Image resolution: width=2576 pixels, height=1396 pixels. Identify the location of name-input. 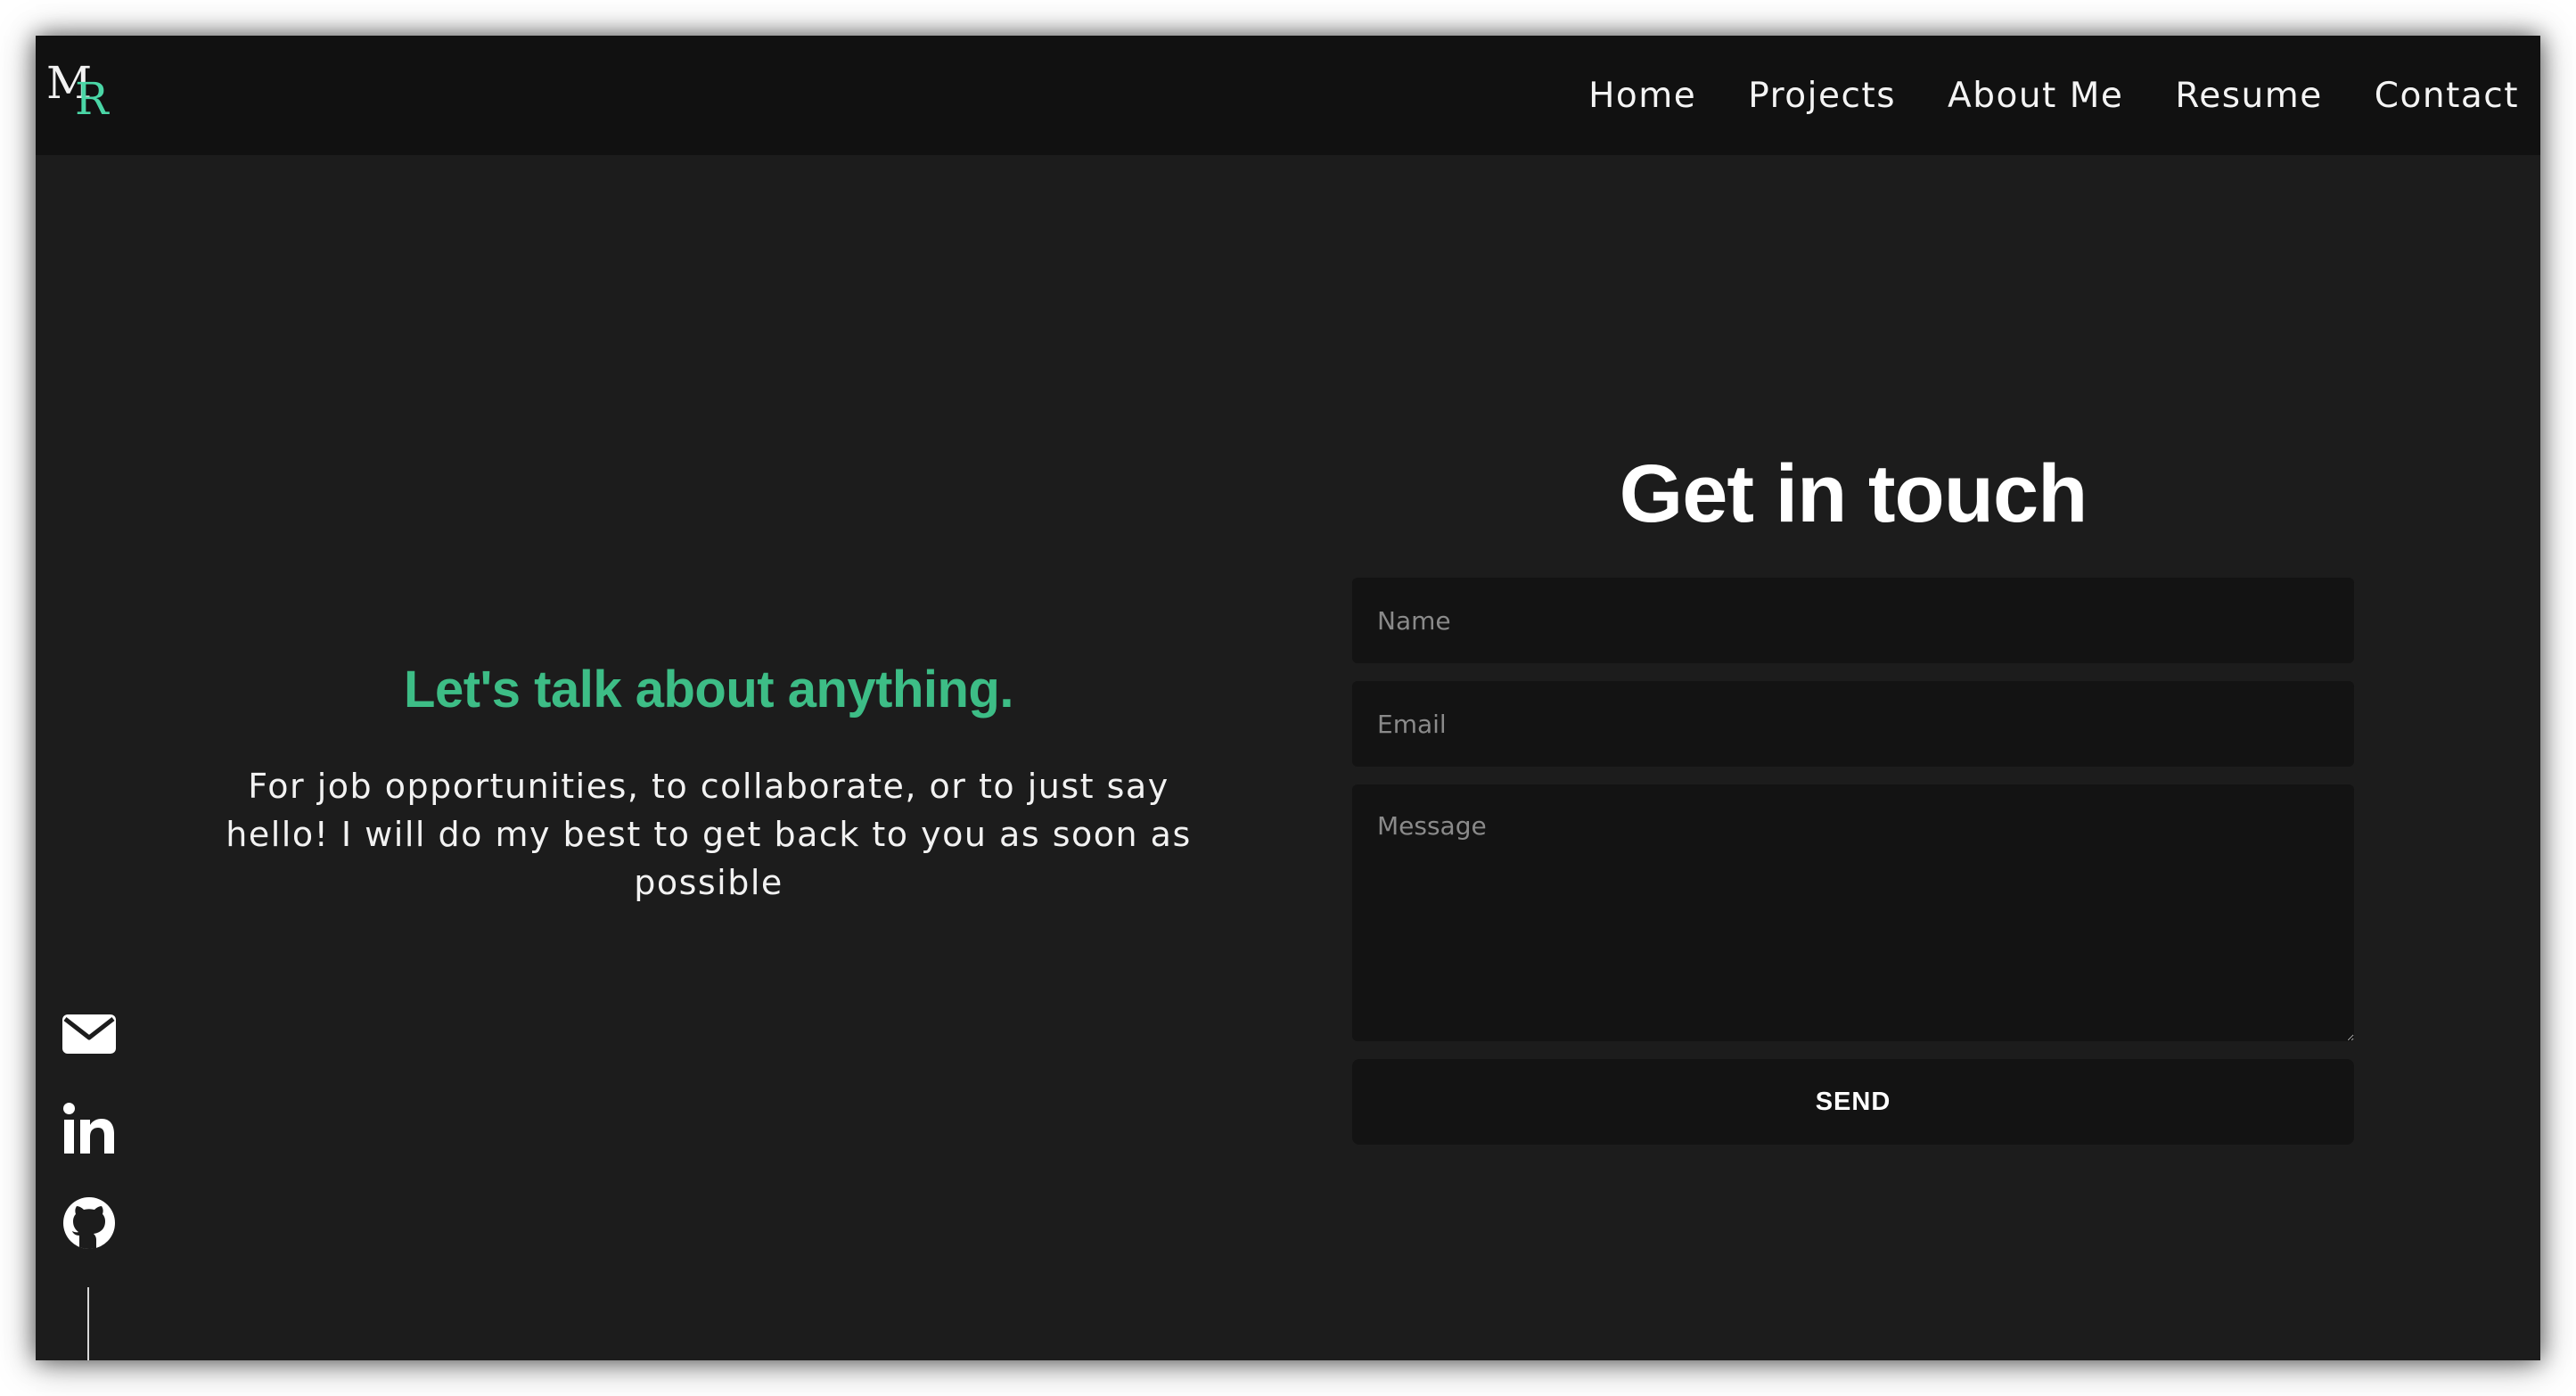
(1853, 621).